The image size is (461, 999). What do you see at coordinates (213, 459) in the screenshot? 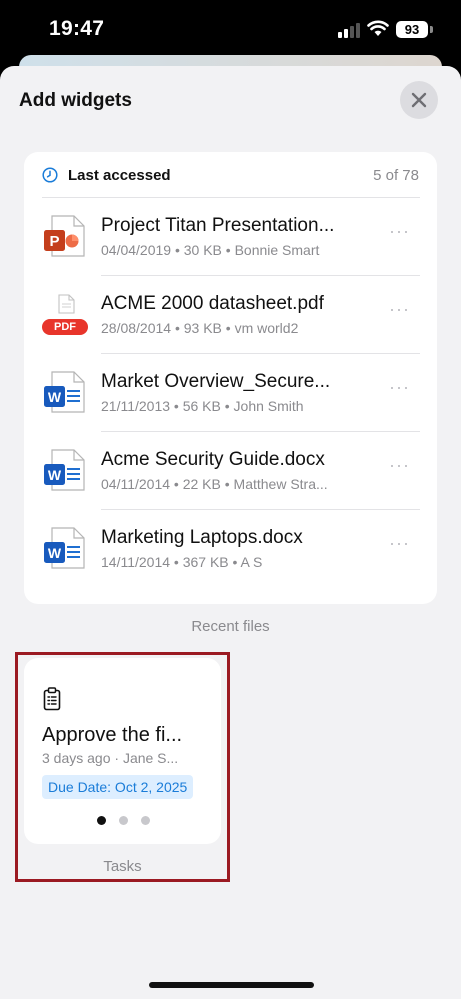
I see `file-name: Acme Security Guide.docx` at bounding box center [213, 459].